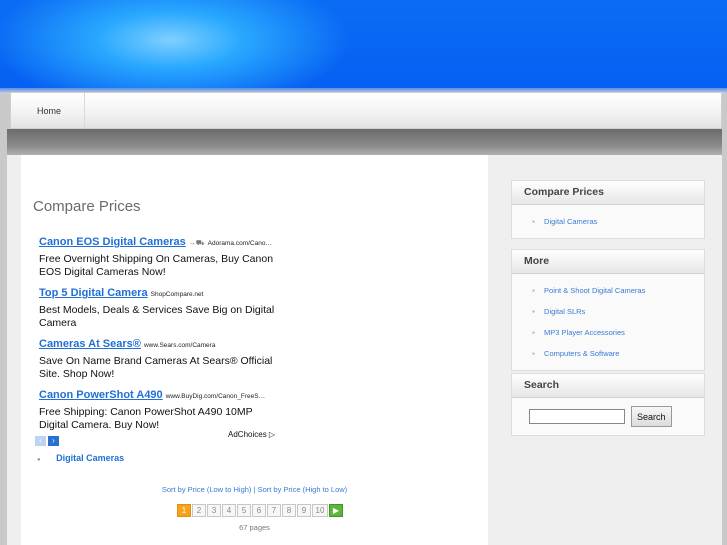  I want to click on category-link: Digital Cameras, so click(90, 458).